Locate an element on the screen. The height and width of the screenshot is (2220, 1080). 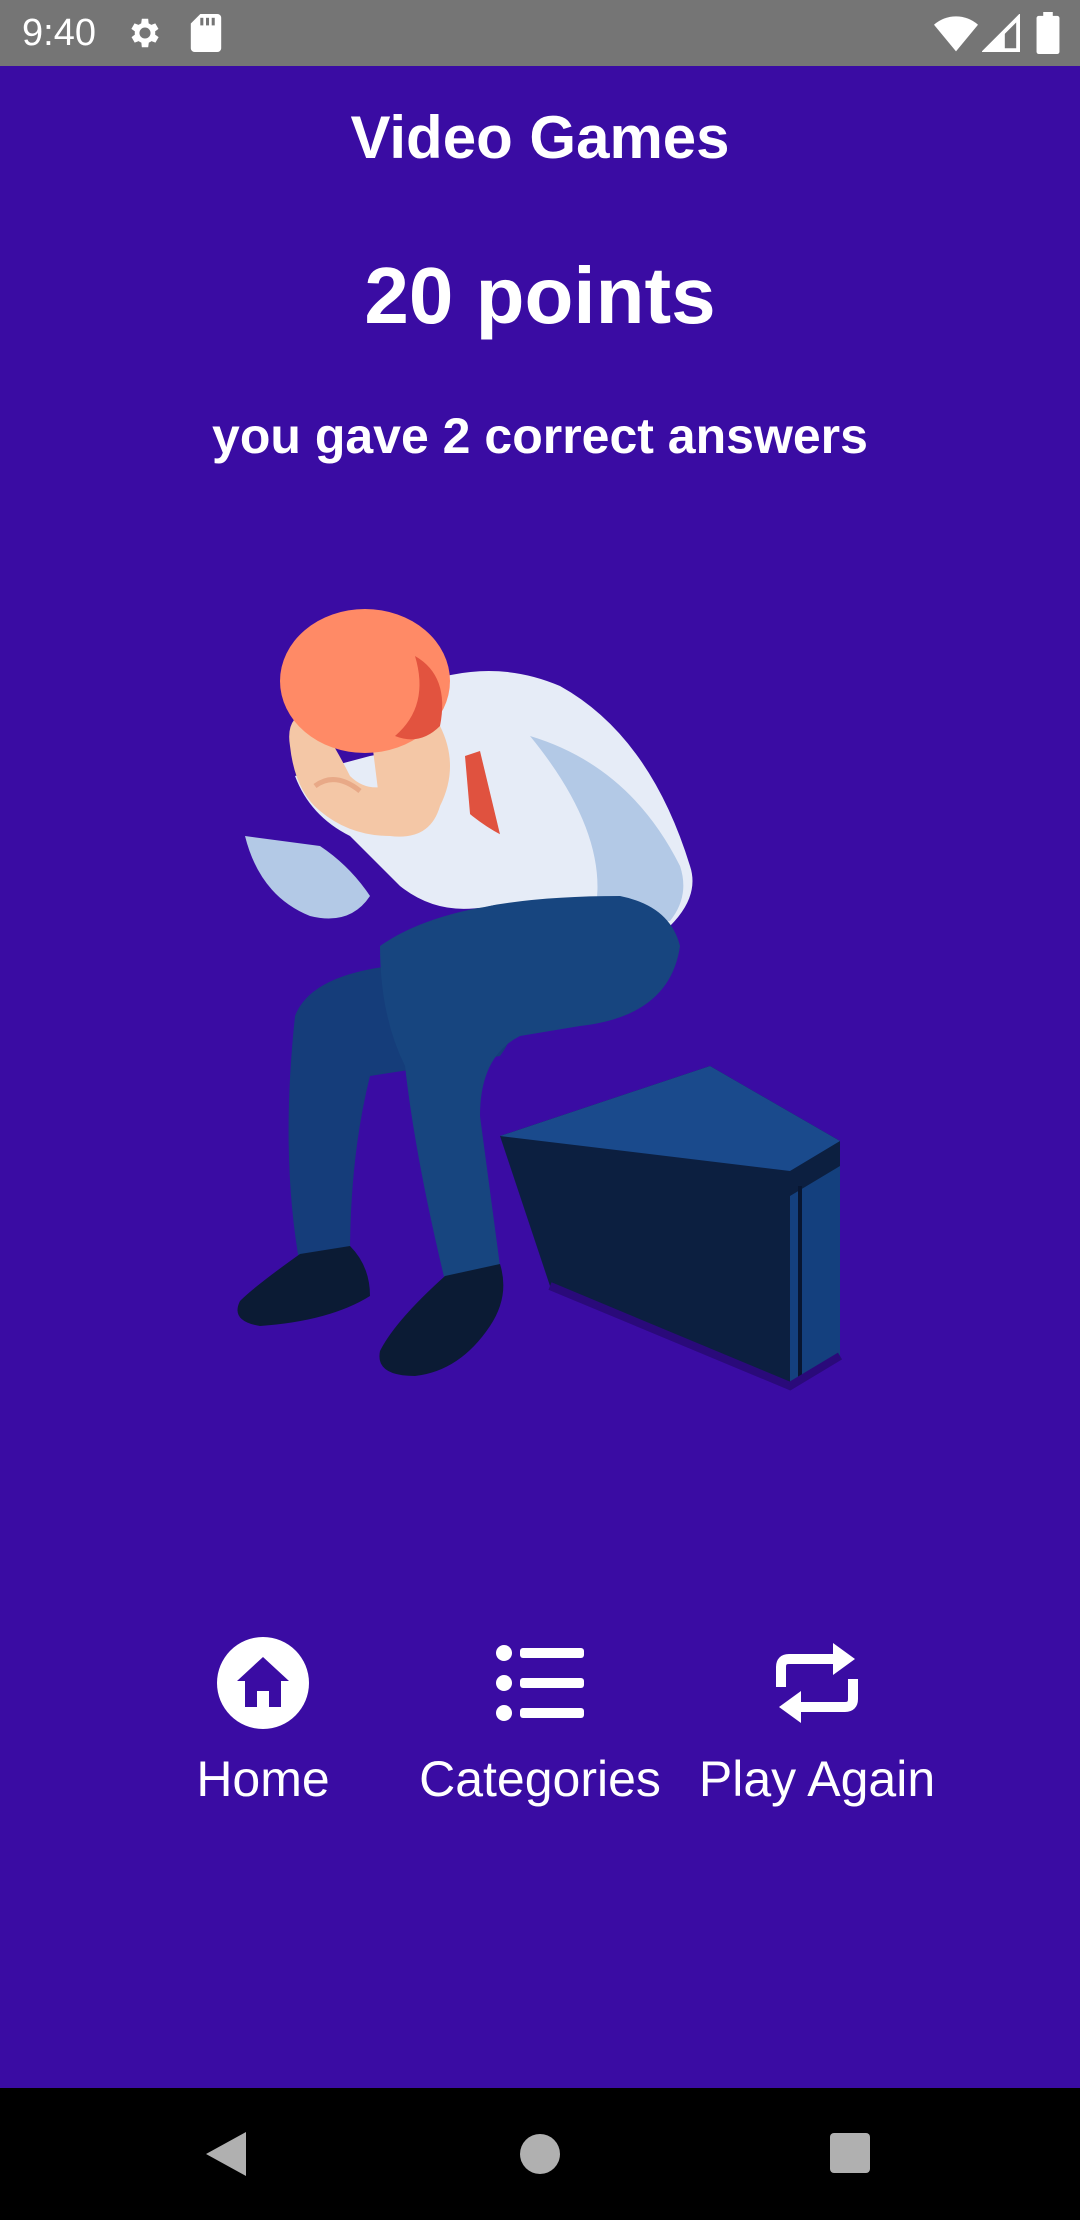
home-circle-icon is located at coordinates (540, 2154).